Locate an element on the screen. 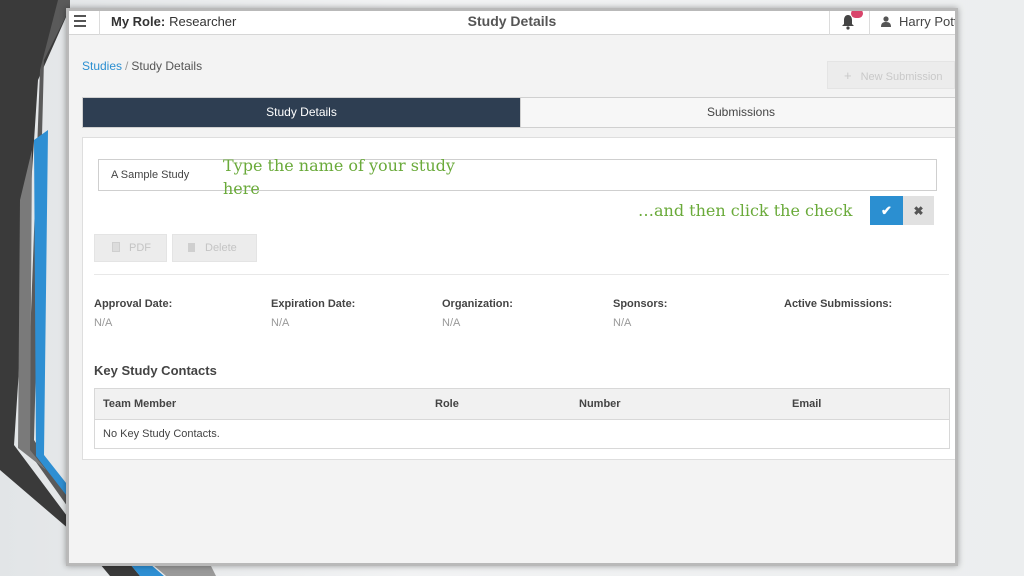  pdf-label: PDF is located at coordinates (140, 248).